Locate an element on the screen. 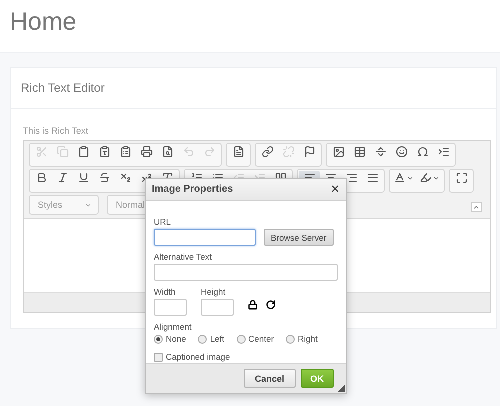 This screenshot has height=406, width=500. alt-text-label: Alternative Text is located at coordinates (183, 257).